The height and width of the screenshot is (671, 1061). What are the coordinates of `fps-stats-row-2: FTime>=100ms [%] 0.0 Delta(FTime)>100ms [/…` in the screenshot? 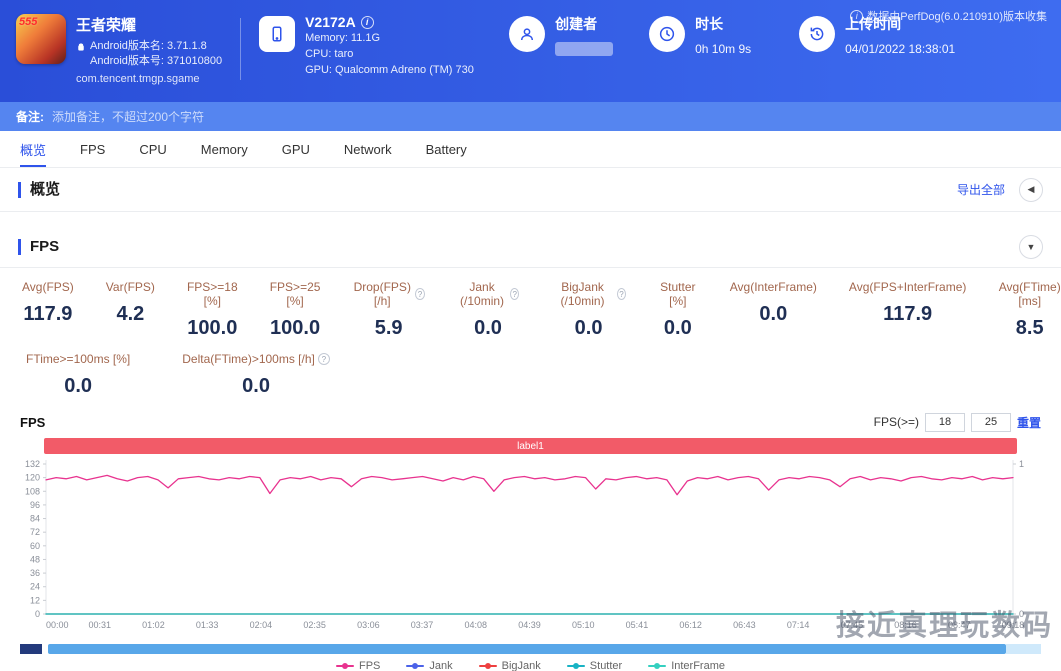 It's located at (541, 375).